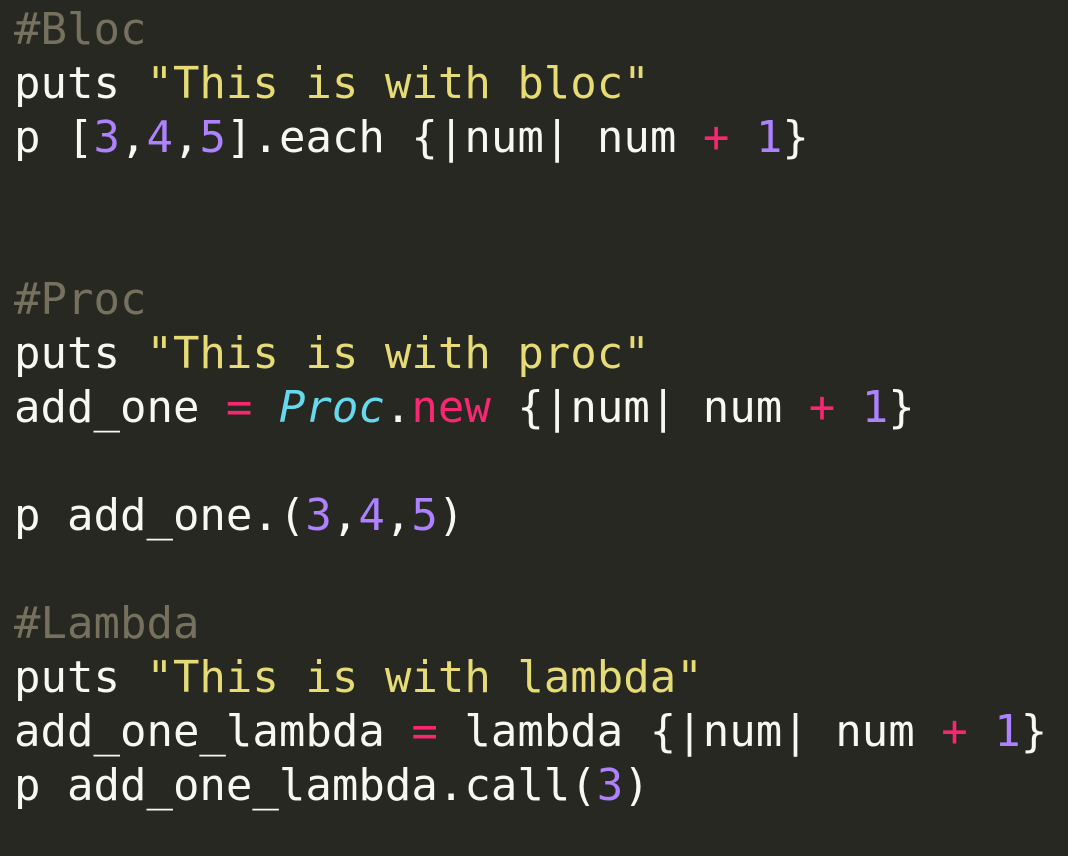 The width and height of the screenshot is (1068, 856). I want to click on comment-token: #Lambda, so click(107, 623).